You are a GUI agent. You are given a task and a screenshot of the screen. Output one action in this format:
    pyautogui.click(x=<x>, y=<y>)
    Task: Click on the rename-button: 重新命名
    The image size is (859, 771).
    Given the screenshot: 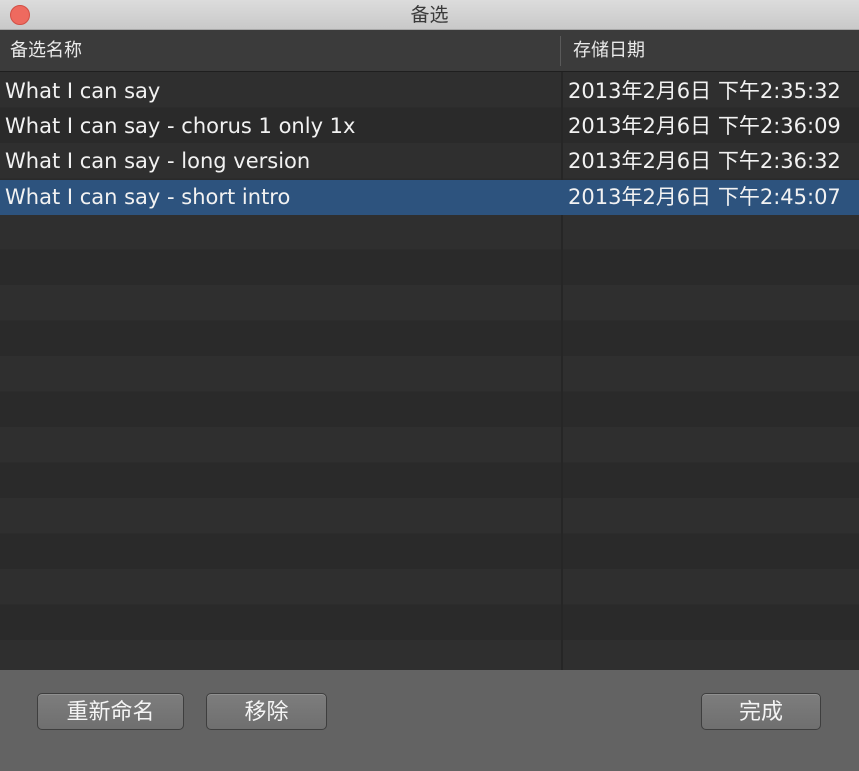 What is the action you would take?
    pyautogui.click(x=110, y=711)
    